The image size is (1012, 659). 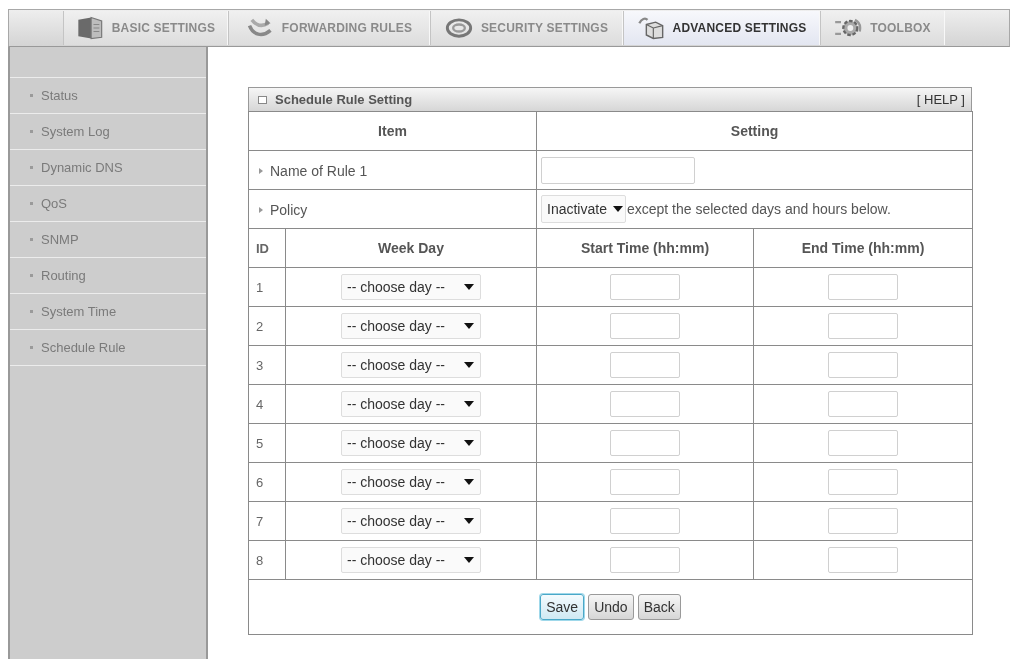 I want to click on sidebar-item-label: QoS, so click(x=54, y=203).